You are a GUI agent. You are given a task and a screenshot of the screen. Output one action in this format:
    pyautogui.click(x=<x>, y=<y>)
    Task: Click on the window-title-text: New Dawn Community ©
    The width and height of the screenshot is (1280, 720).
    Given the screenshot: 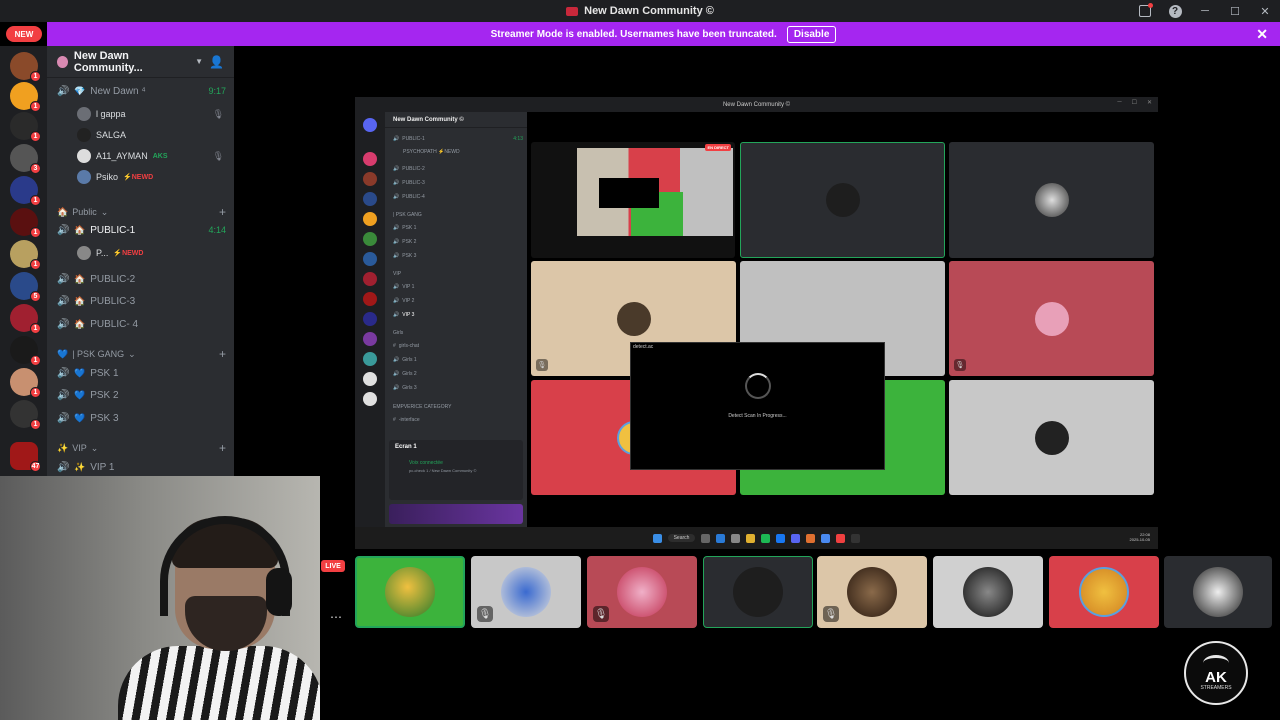 What is the action you would take?
    pyautogui.click(x=649, y=11)
    